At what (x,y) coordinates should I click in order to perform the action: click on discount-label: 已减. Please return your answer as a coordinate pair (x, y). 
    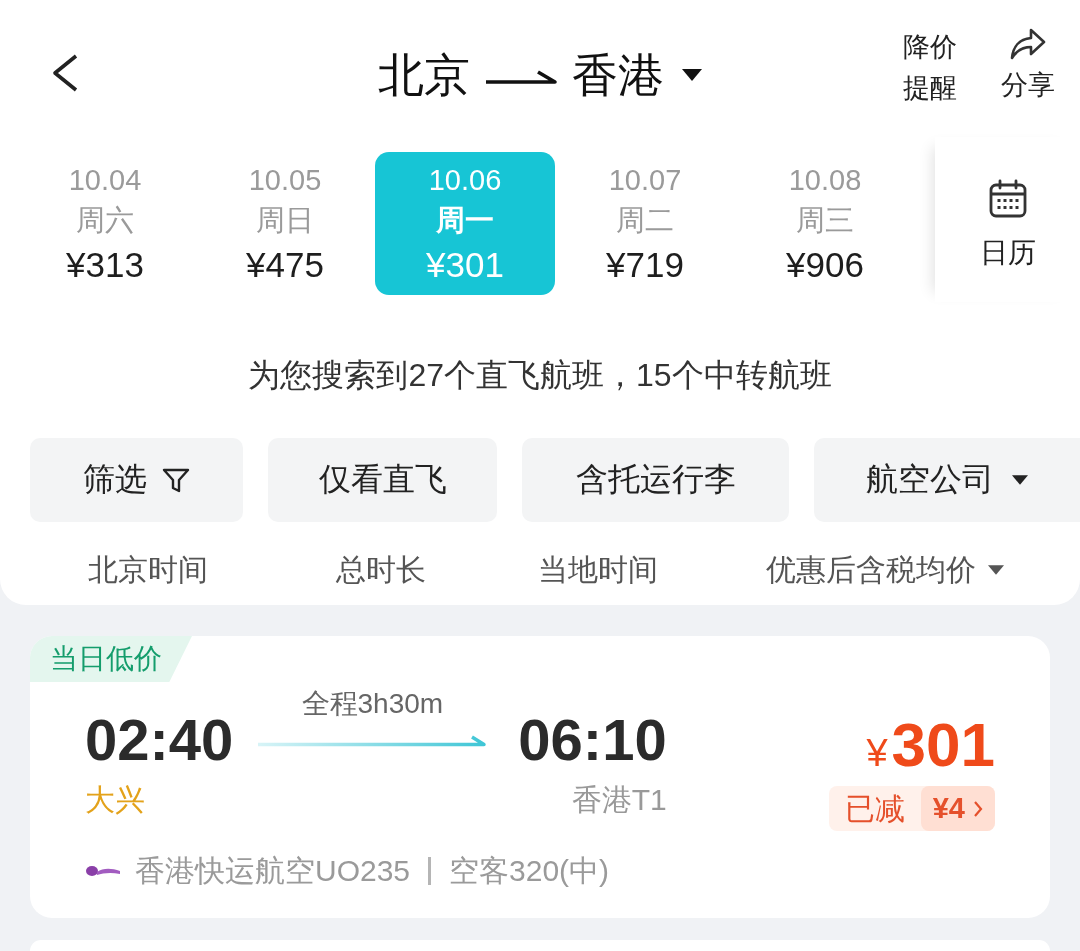
    Looking at the image, I should click on (874, 809).